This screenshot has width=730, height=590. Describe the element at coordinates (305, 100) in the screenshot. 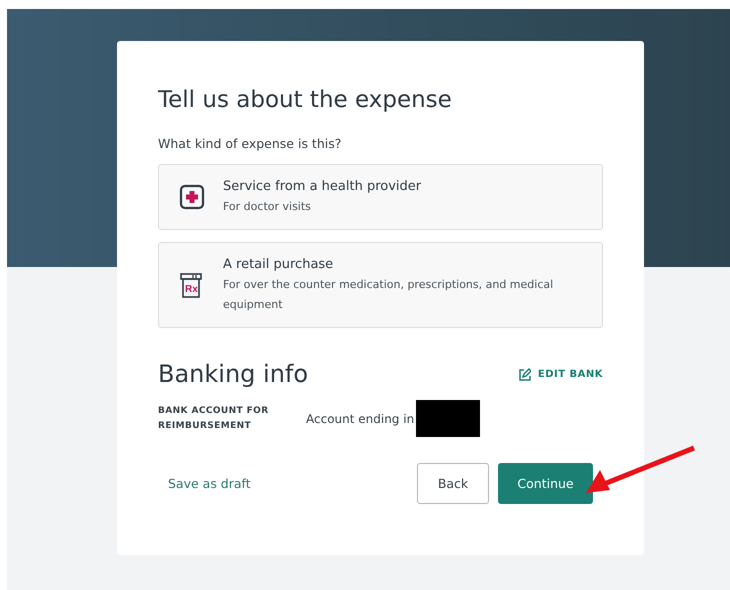

I see `page-heading: Tell us about the expense` at that location.